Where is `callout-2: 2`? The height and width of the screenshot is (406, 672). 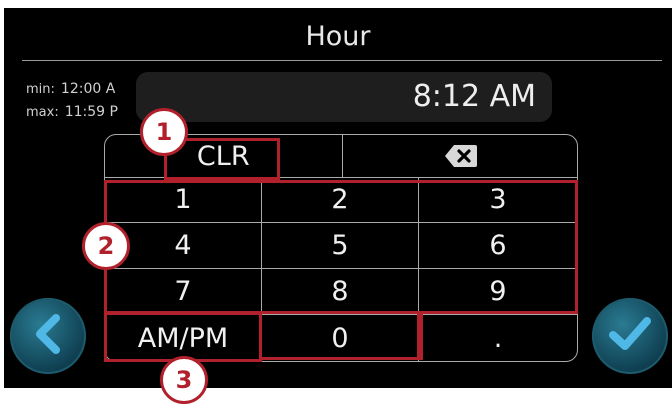 callout-2: 2 is located at coordinates (106, 246).